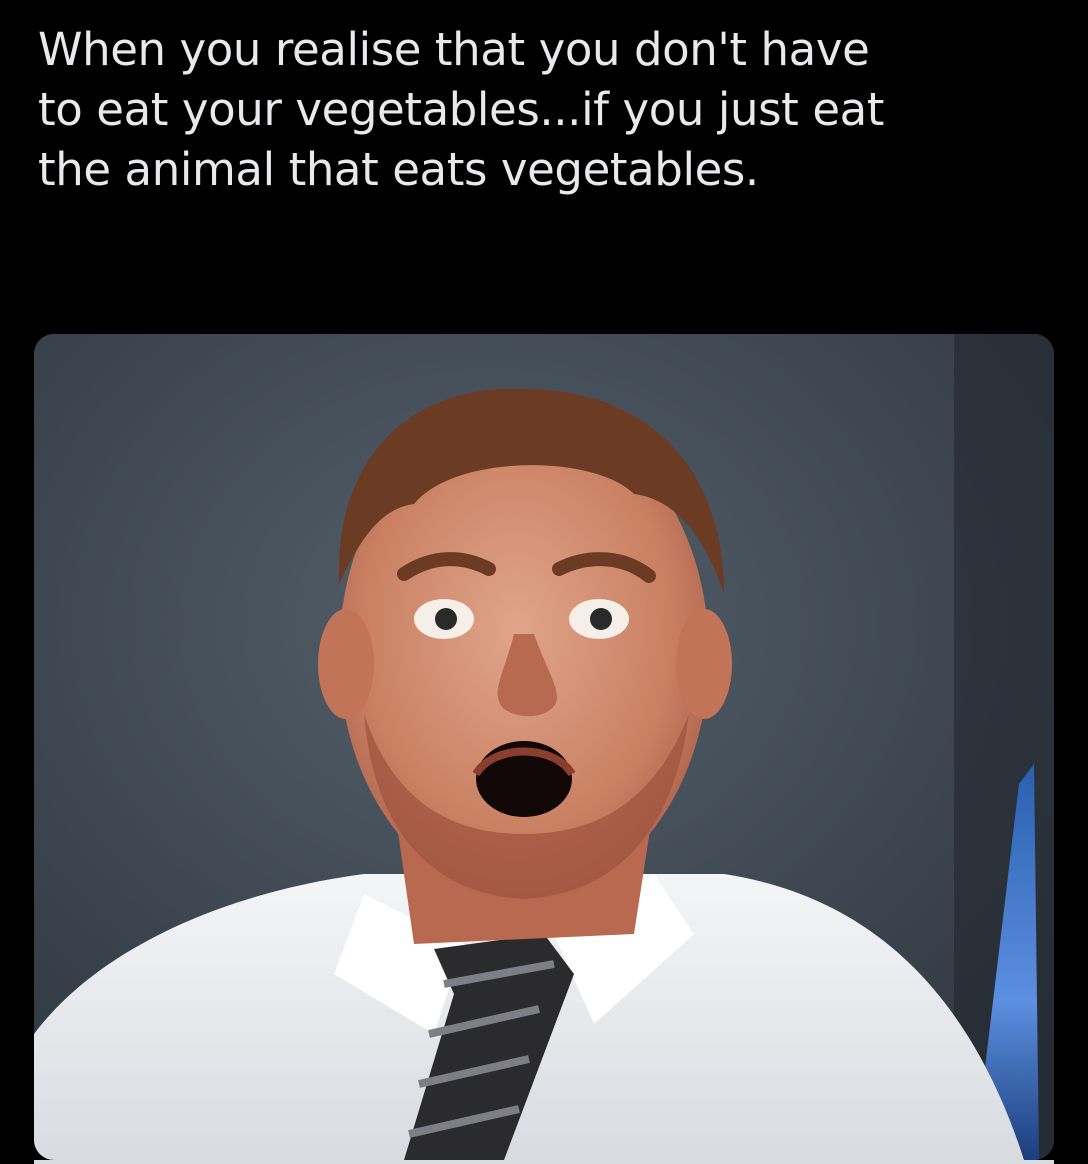  What do you see at coordinates (461, 109) in the screenshot?
I see `post-text-line-2: to eat your vegetables...if you just eat` at bounding box center [461, 109].